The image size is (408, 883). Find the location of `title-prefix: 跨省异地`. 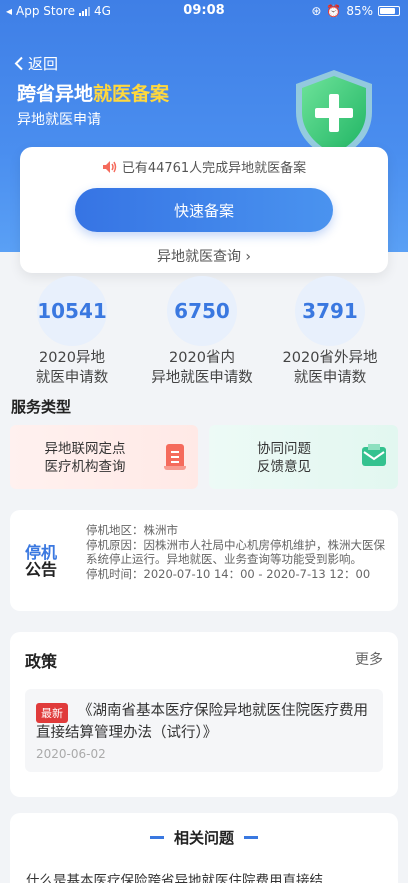

title-prefix: 跨省异地 is located at coordinates (55, 94).